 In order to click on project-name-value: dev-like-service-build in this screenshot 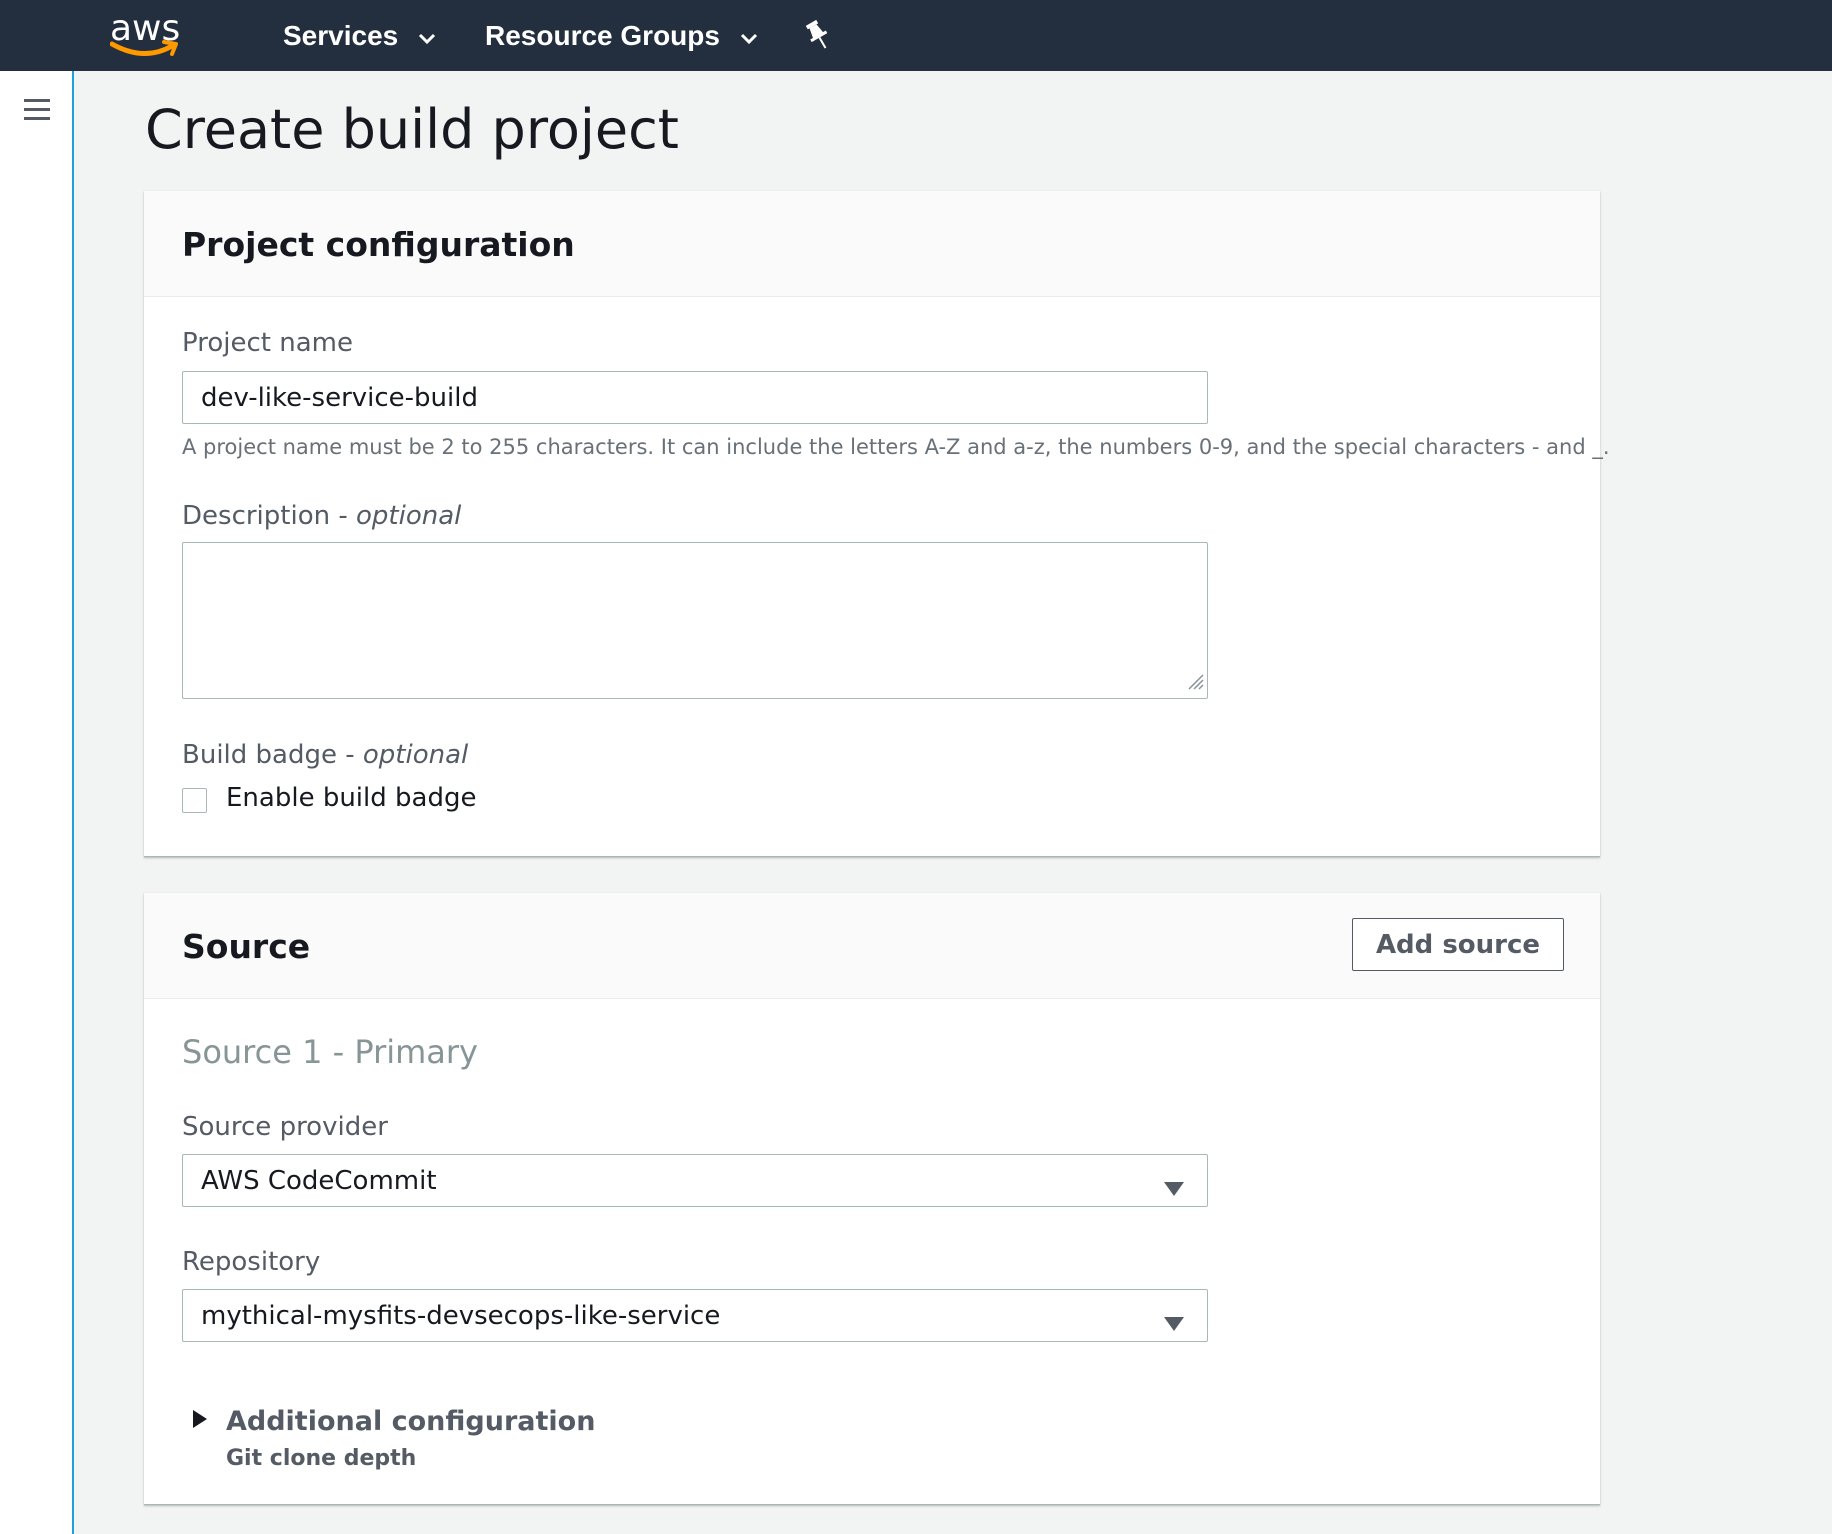, I will do `click(339, 397)`.